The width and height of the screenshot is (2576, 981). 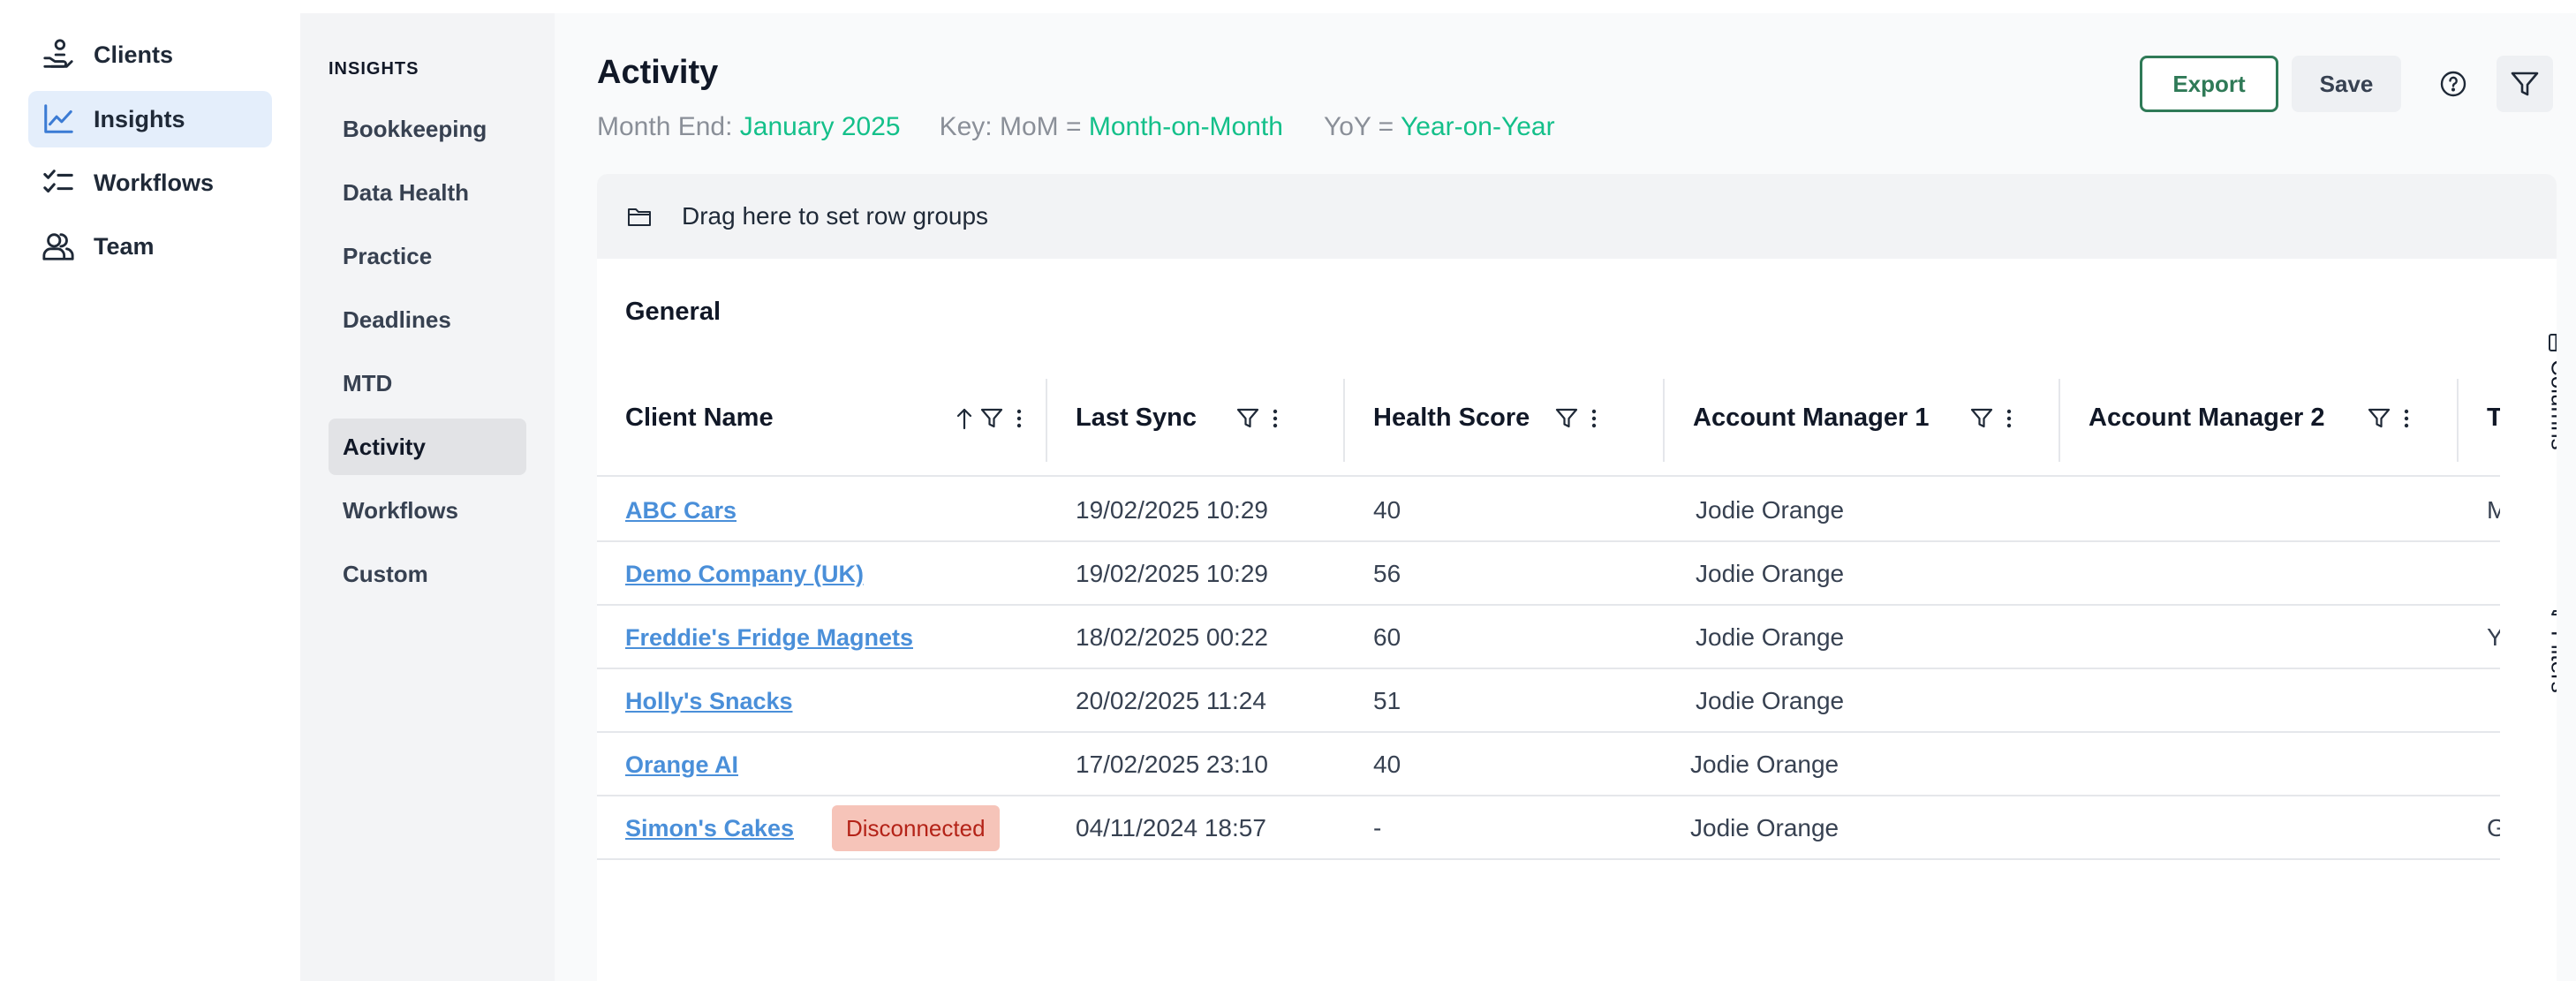 I want to click on subnav-item-activity: Activity, so click(x=428, y=447).